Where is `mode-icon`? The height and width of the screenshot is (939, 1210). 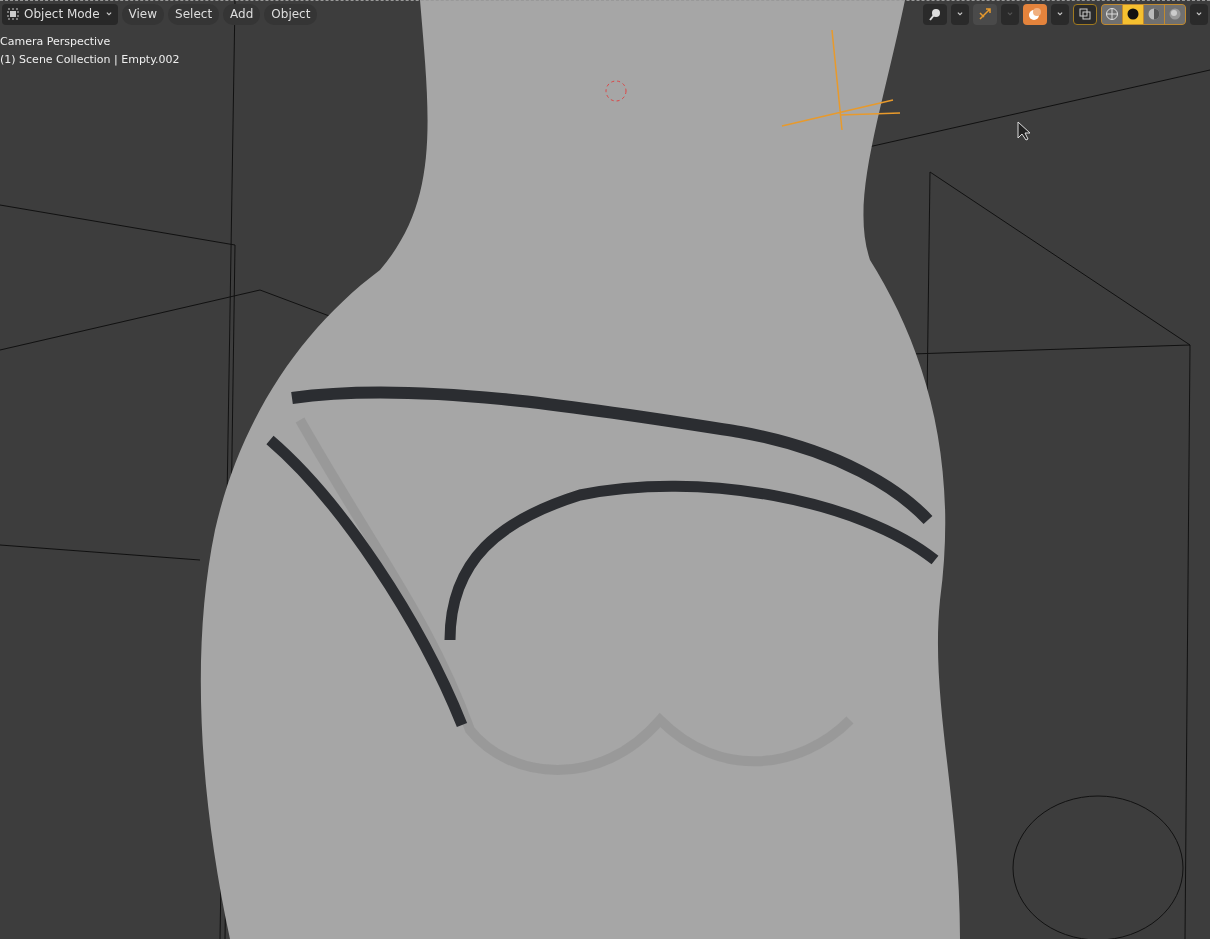
mode-icon is located at coordinates (13, 14).